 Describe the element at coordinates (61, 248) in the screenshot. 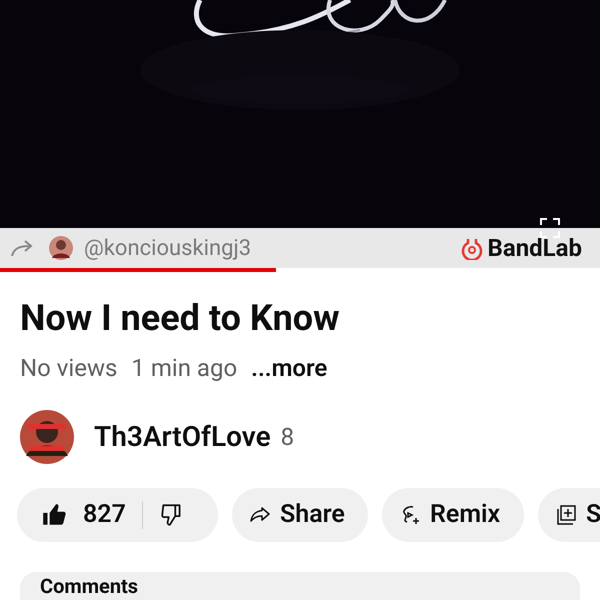

I see `avatar-icon` at that location.